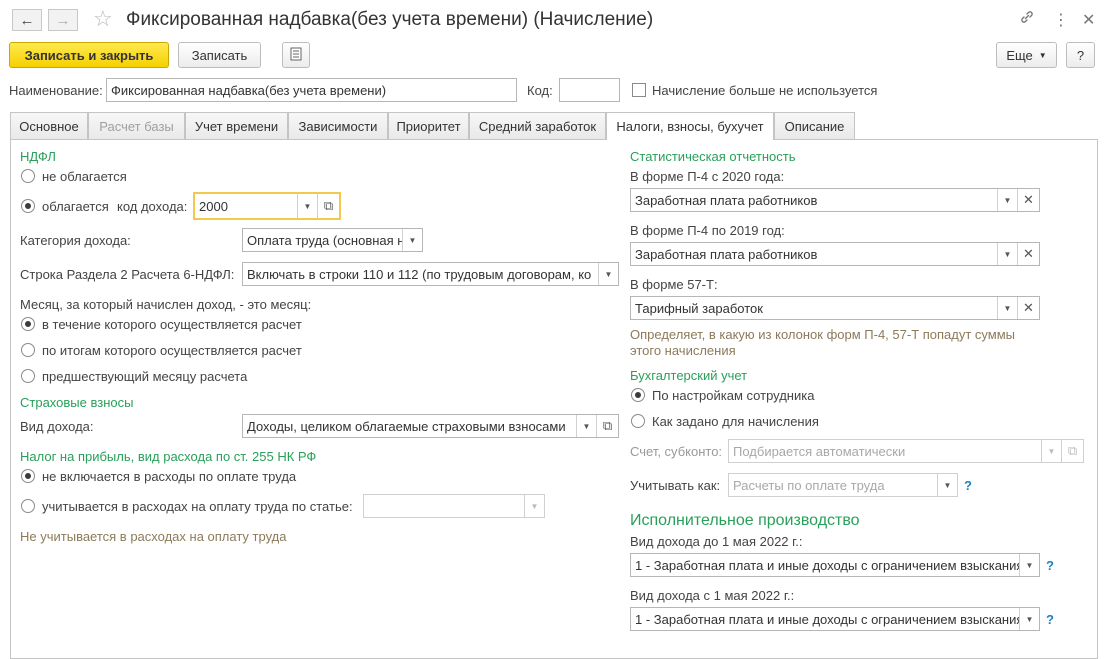 The width and height of the screenshot is (1107, 659). I want to click on p4-2019-value: Заработная плата работников, so click(726, 254).